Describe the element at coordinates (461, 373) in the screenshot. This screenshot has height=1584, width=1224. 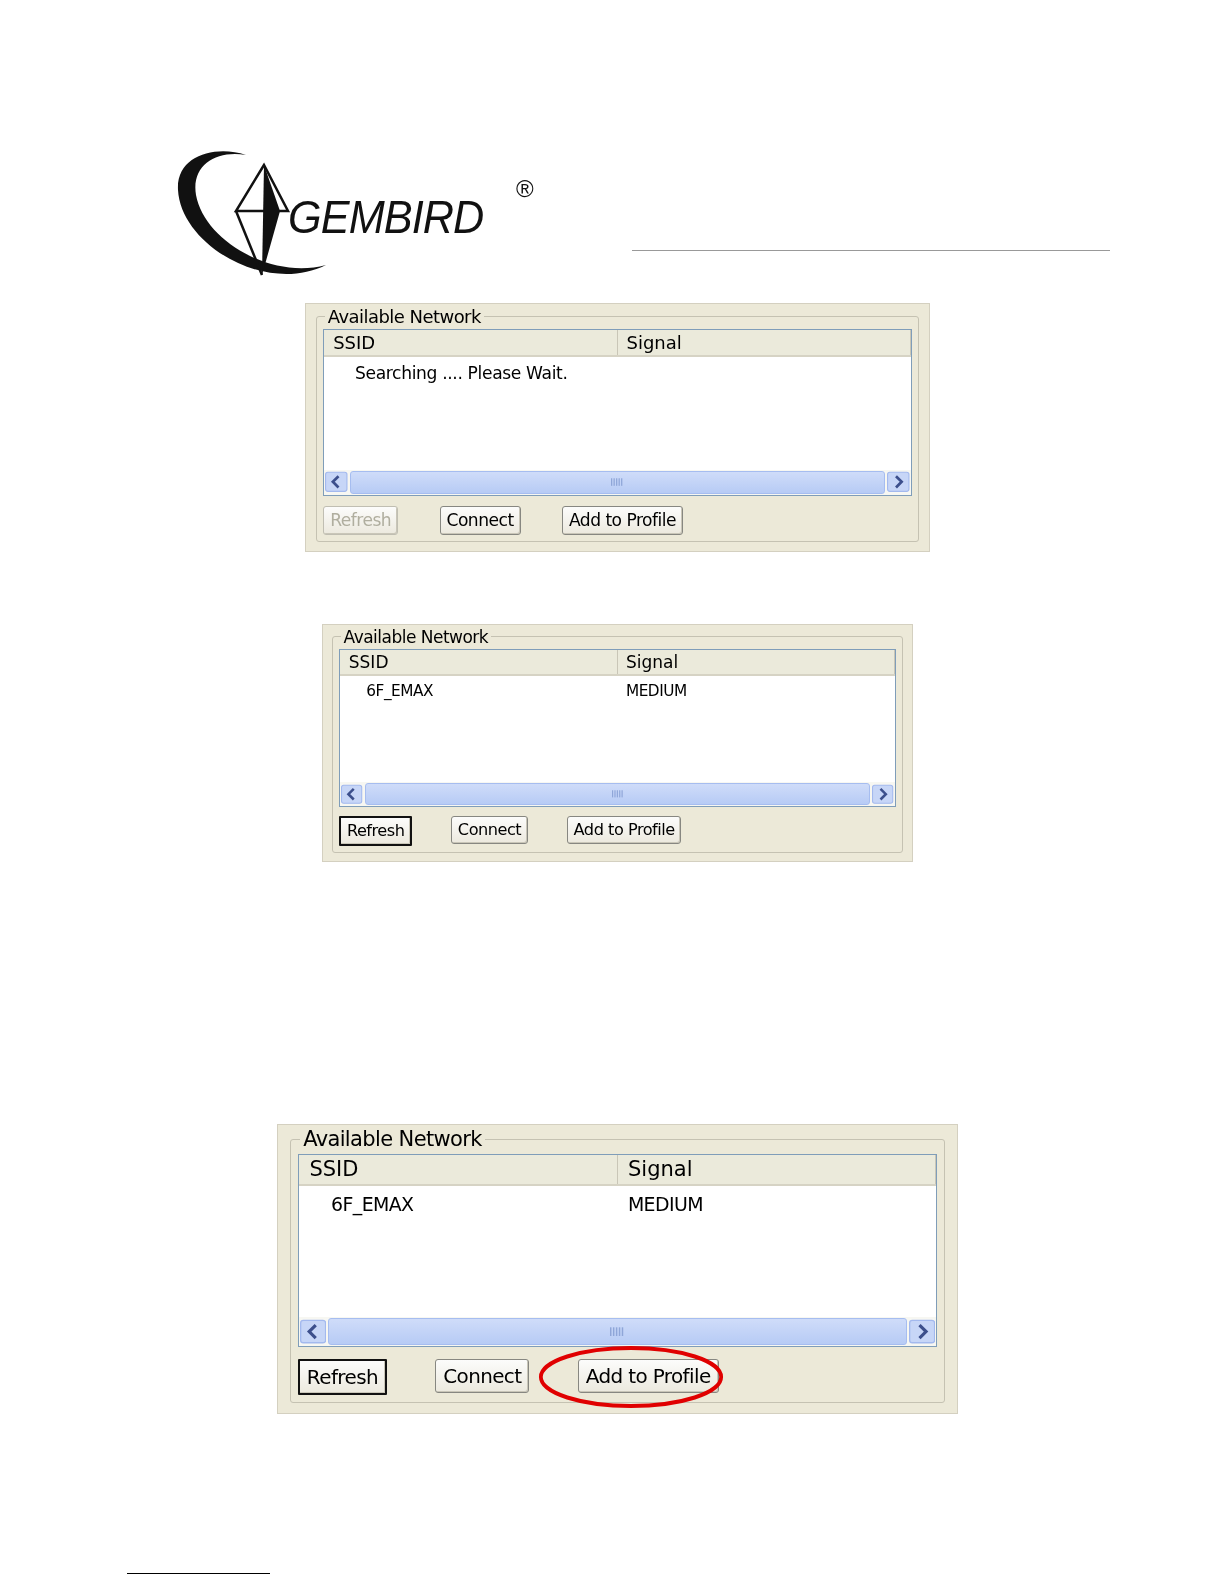
I see `status-message: Searching .... Please Wait.` at that location.